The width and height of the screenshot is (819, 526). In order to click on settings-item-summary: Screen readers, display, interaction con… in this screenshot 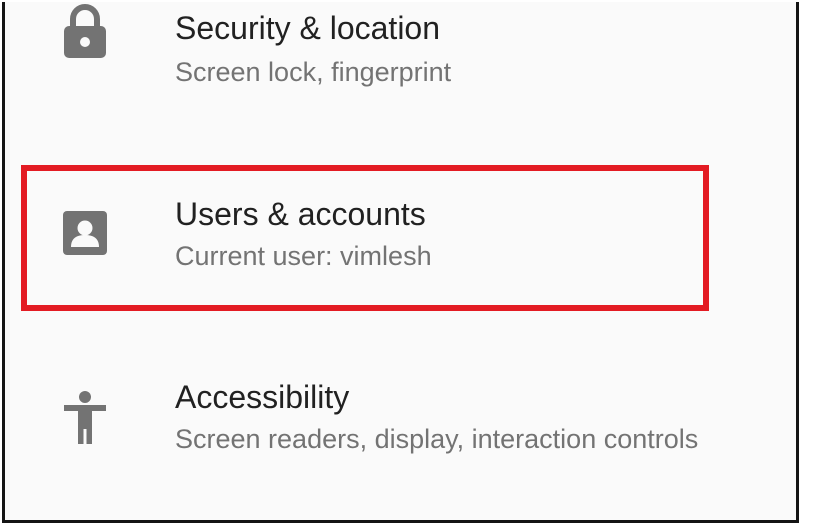, I will do `click(437, 439)`.